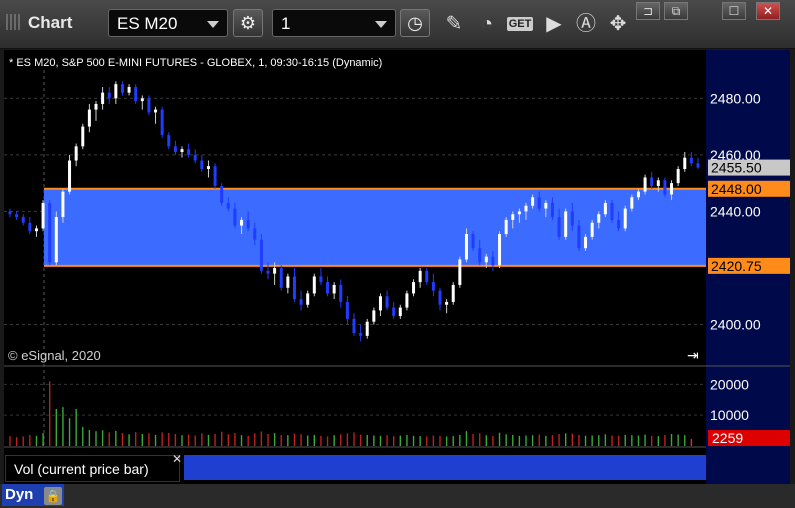  Describe the element at coordinates (735, 98) in the screenshot. I see `price-tick-label: 2480.00` at that location.